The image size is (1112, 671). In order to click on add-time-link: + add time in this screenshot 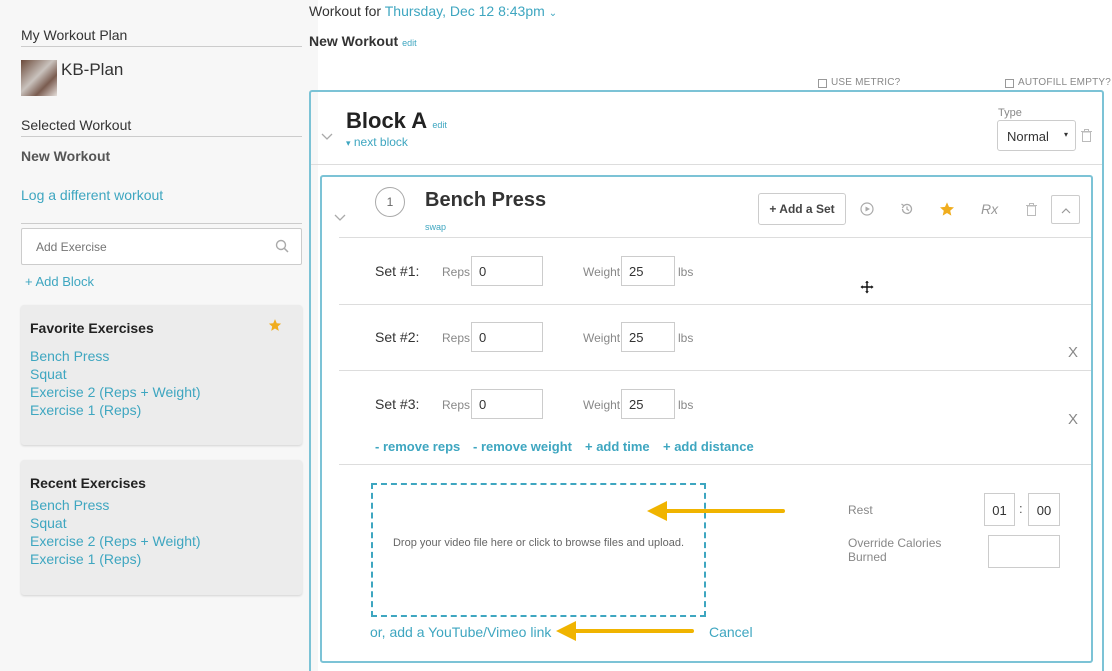, I will do `click(617, 446)`.